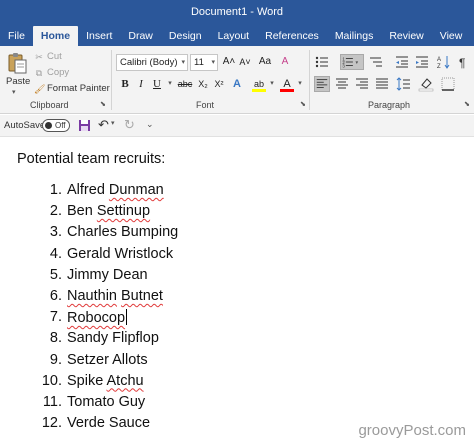 The height and width of the screenshot is (445, 474). What do you see at coordinates (55, 338) in the screenshot?
I see `list-number: 8.` at bounding box center [55, 338].